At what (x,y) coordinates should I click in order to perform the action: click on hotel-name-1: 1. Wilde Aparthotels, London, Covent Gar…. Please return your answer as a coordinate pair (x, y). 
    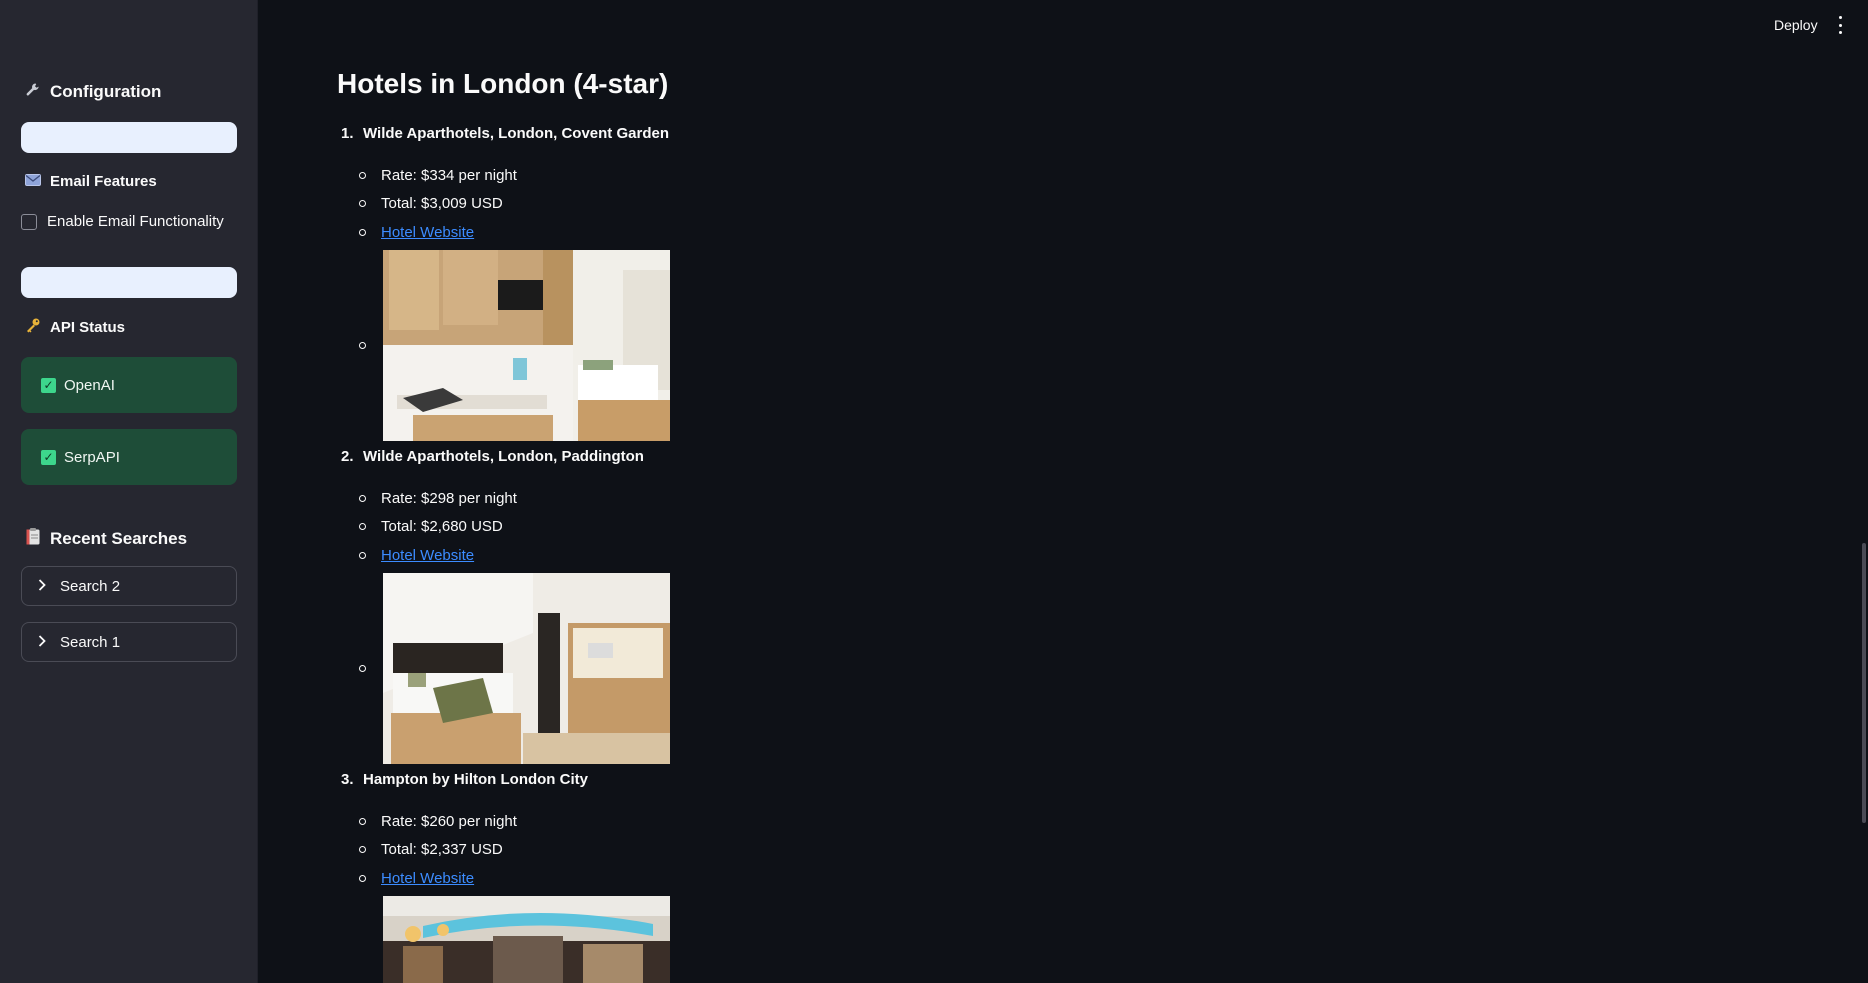
    Looking at the image, I should click on (505, 133).